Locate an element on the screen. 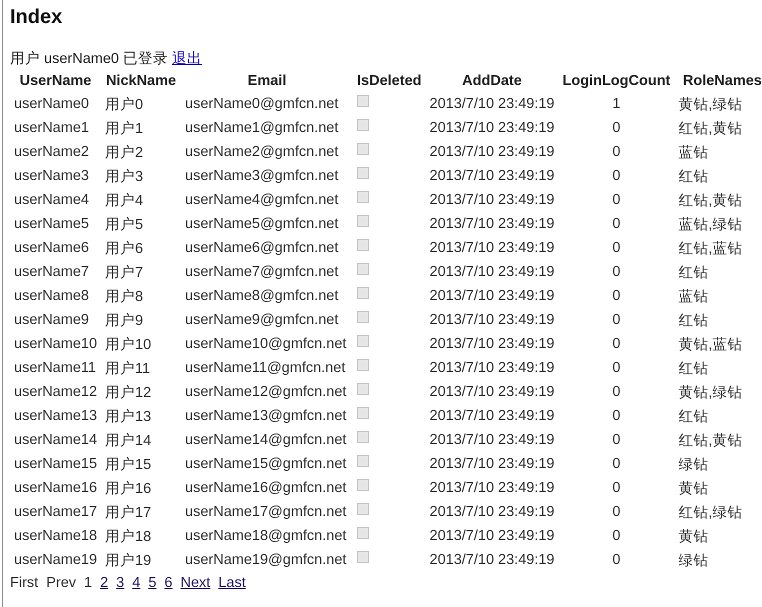 This screenshot has height=607, width=762. table-cell-text: userName4@gmfcn.net is located at coordinates (262, 200).